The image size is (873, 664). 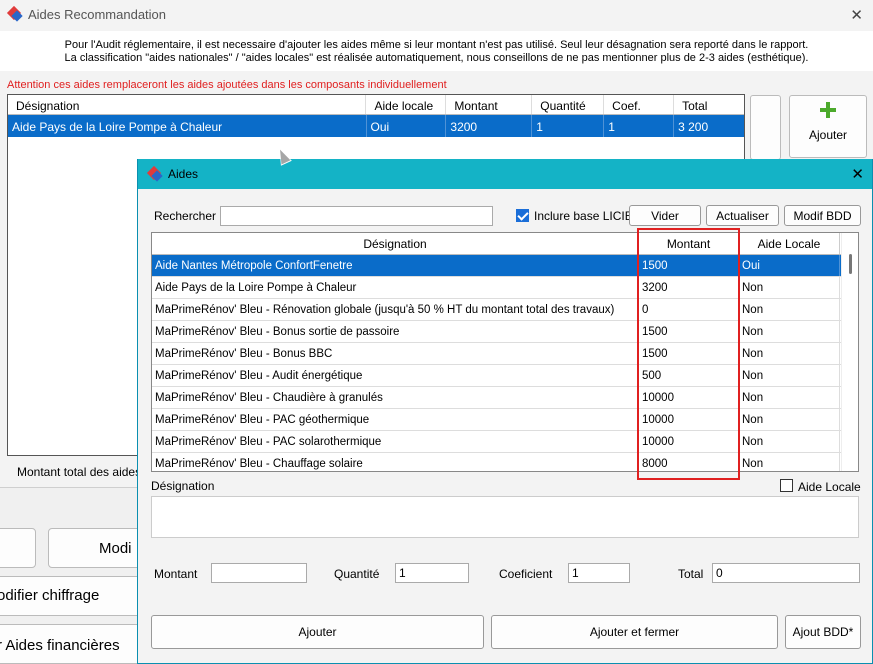 What do you see at coordinates (395, 353) in the screenshot?
I see `cell-designation: MaPrimeRénov' Bleu - Bonus BBC` at bounding box center [395, 353].